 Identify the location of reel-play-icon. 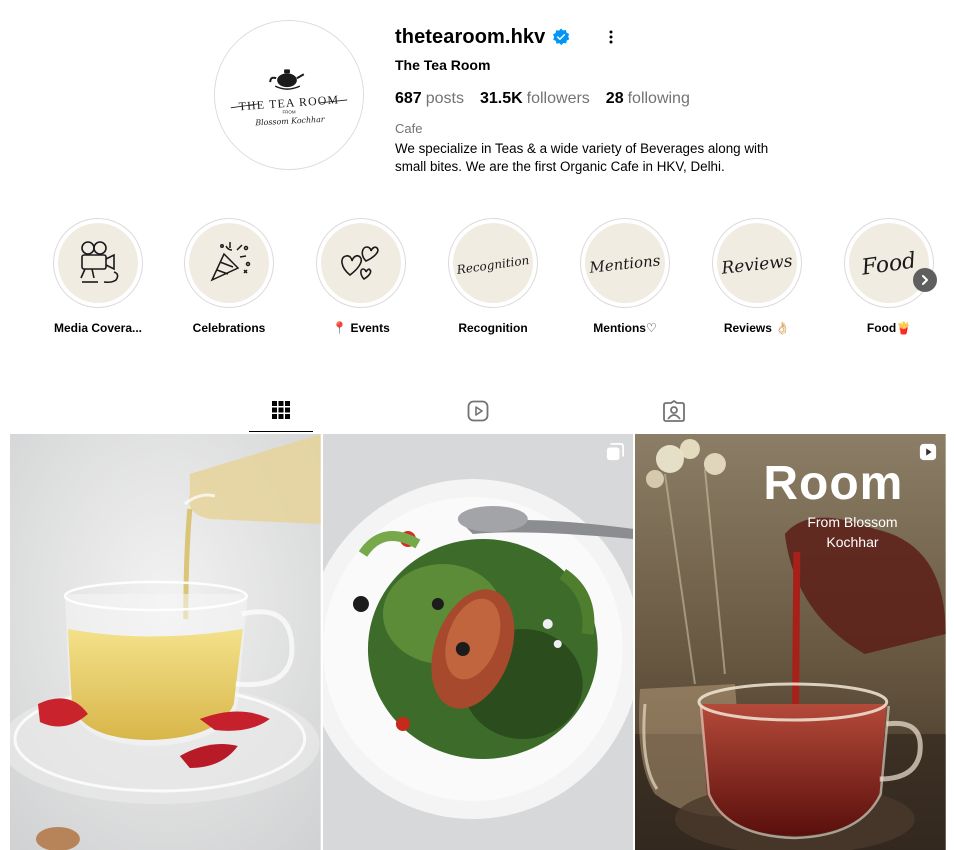
(928, 452).